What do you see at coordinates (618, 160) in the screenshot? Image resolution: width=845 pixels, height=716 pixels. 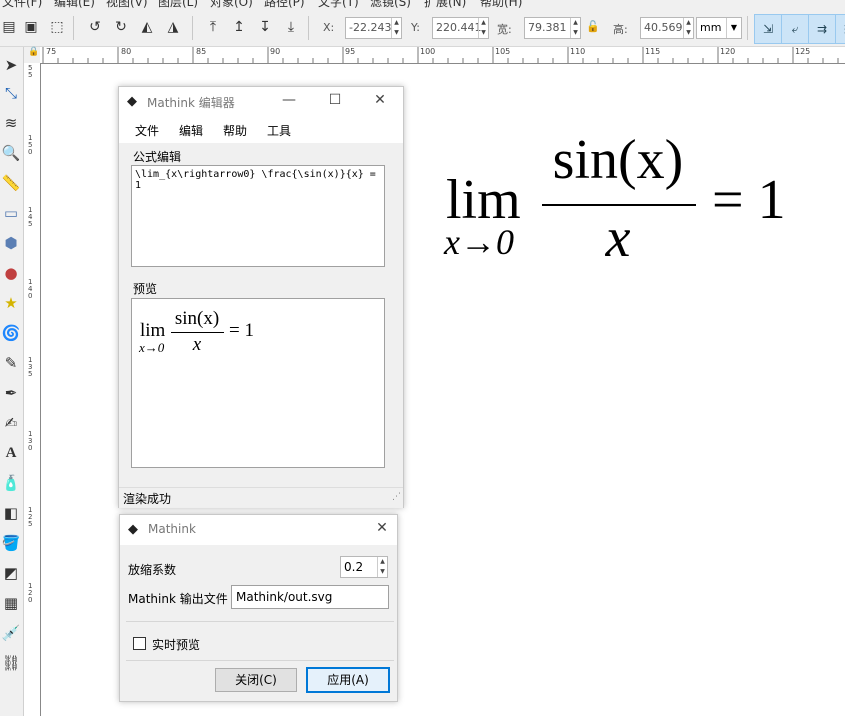 I see `formula-numerator: sin(x)` at bounding box center [618, 160].